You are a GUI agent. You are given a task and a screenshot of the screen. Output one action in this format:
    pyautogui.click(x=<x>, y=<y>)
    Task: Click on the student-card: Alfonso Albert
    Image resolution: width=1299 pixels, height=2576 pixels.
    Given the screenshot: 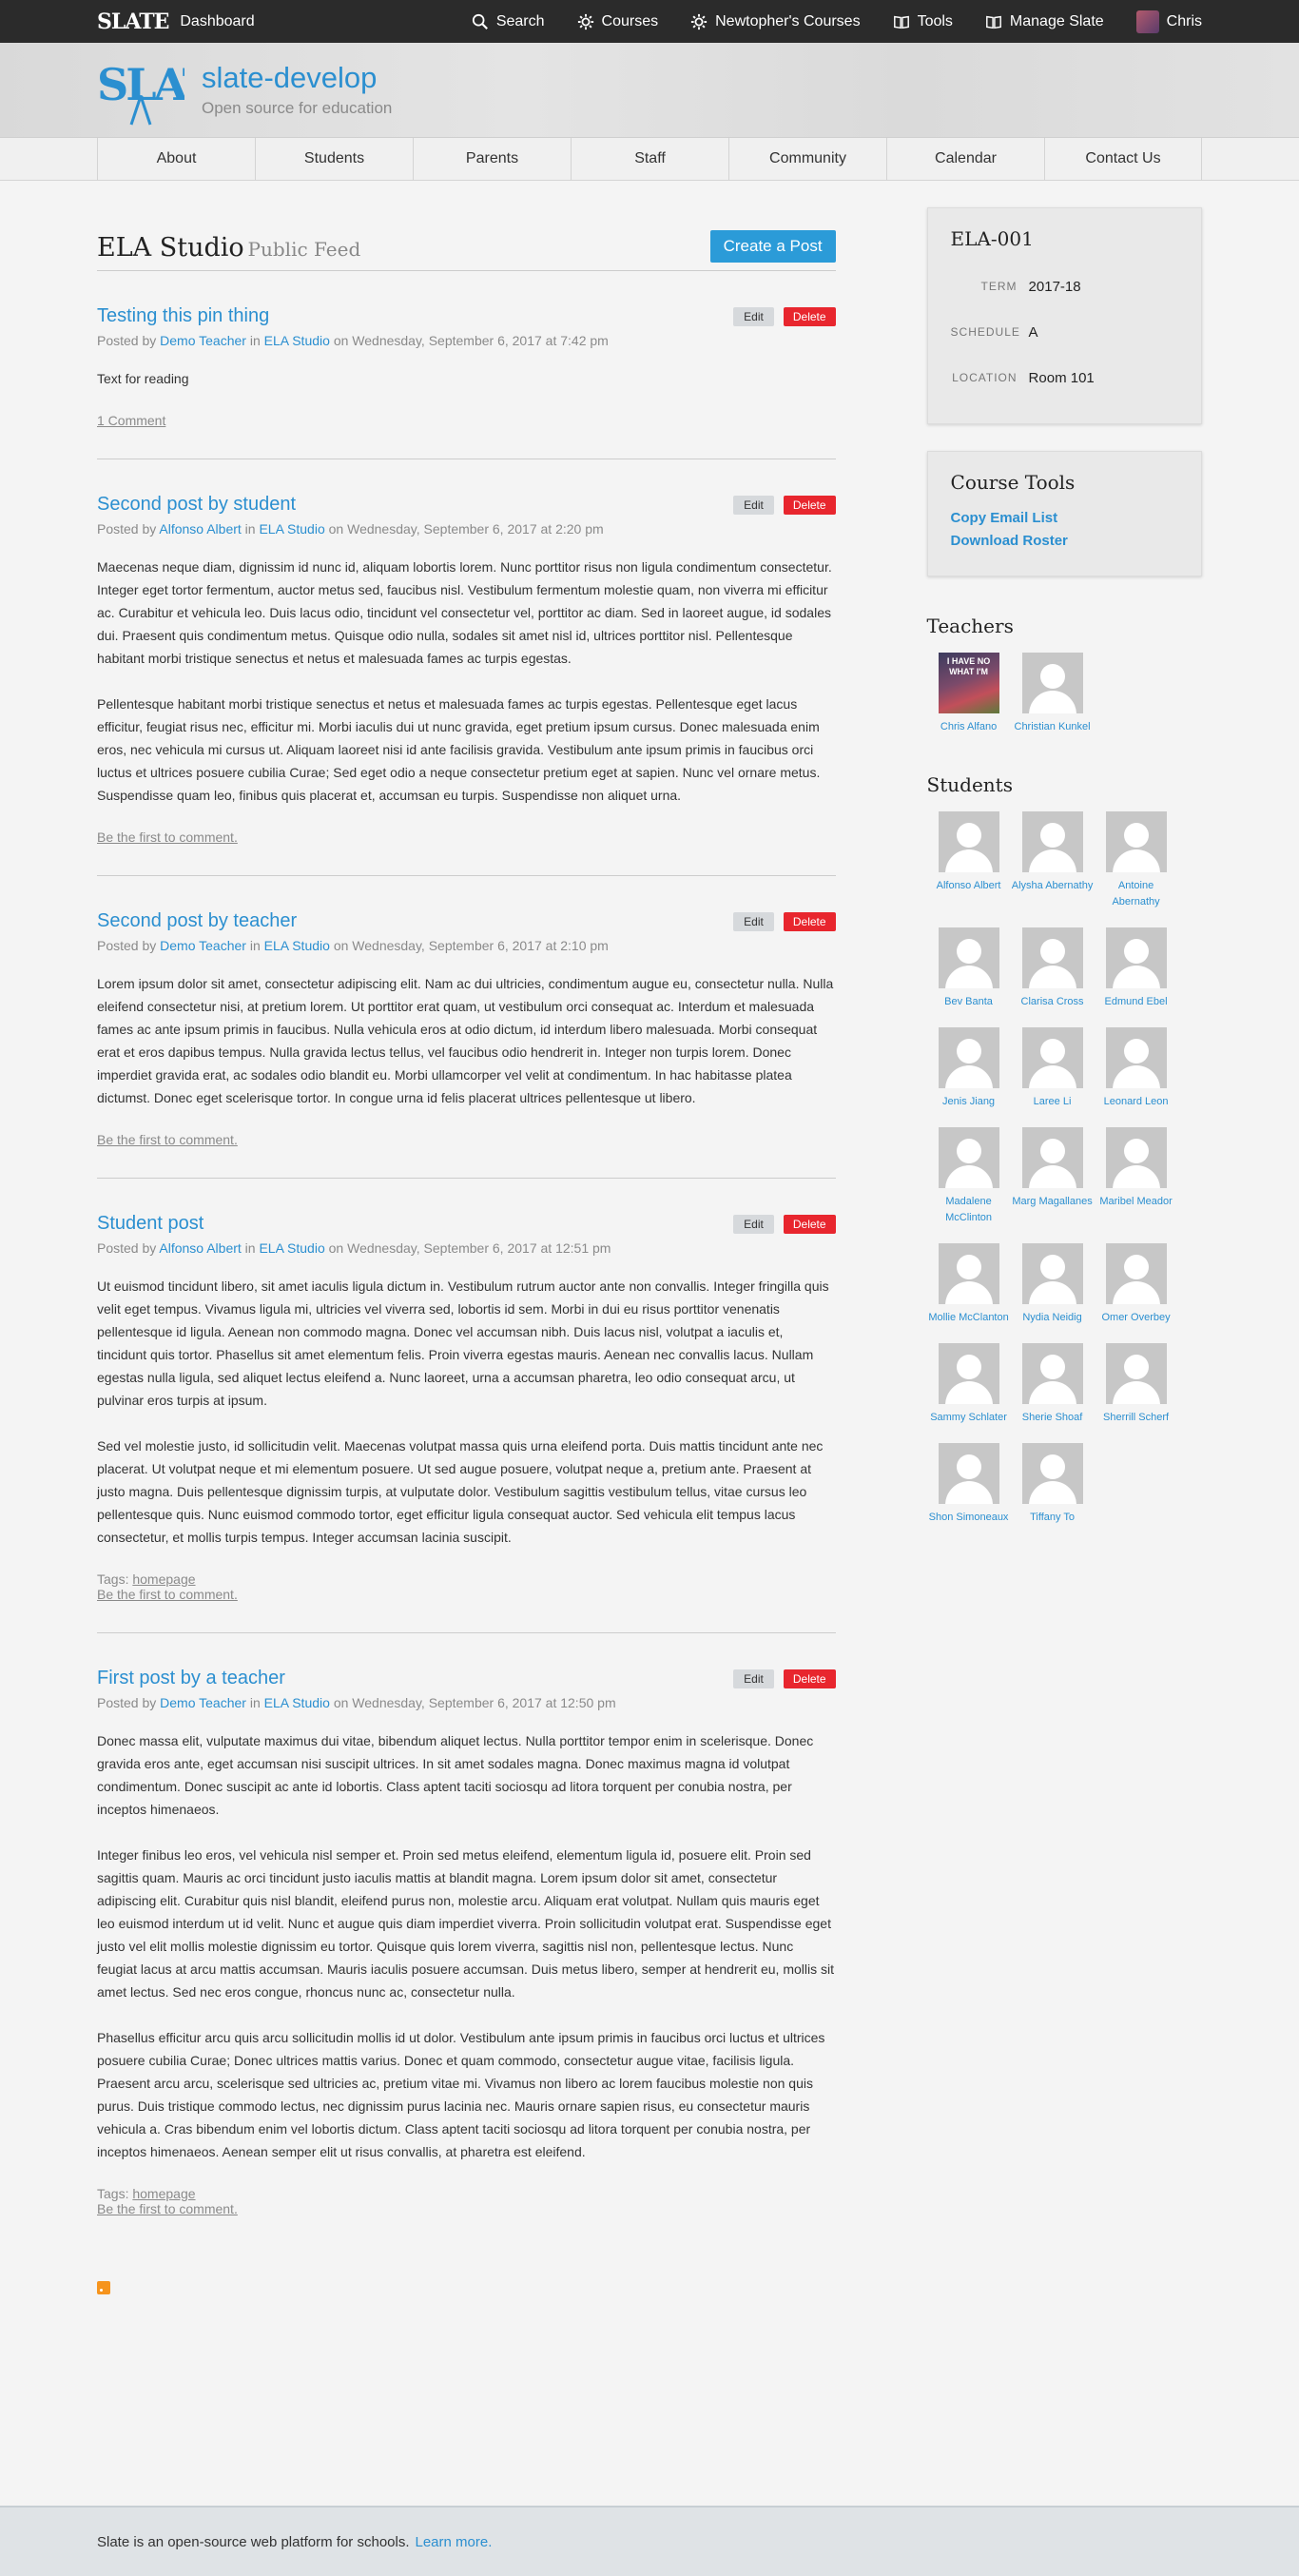 What is the action you would take?
    pyautogui.click(x=969, y=860)
    